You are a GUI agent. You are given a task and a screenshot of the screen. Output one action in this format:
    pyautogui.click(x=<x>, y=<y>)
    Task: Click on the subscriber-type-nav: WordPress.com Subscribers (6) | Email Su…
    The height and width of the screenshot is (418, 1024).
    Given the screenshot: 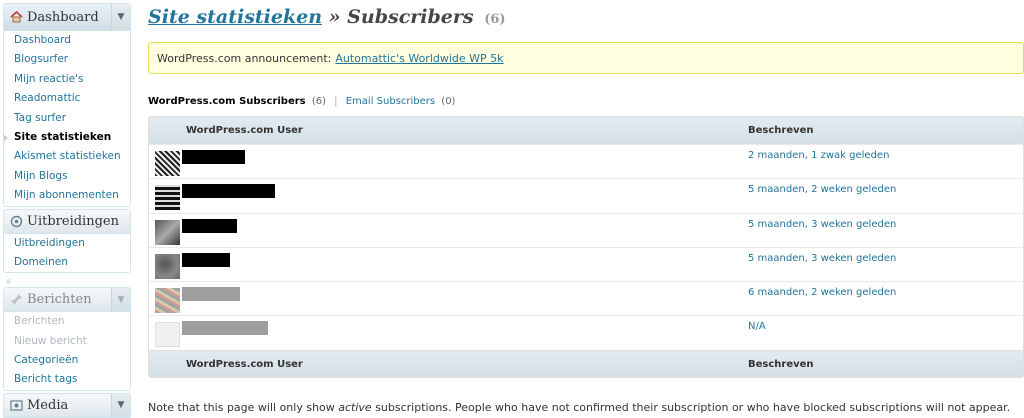 What is the action you would take?
    pyautogui.click(x=301, y=101)
    